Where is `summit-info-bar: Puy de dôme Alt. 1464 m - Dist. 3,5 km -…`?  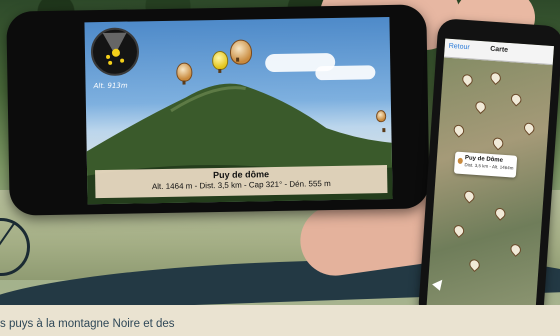 summit-info-bar: Puy de dôme Alt. 1464 m - Dist. 3,5 km -… is located at coordinates (241, 182).